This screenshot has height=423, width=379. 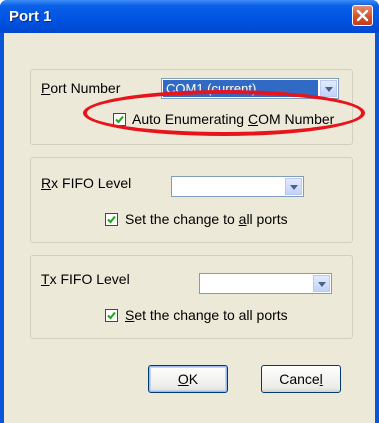 I want to click on close-button, so click(x=362, y=15).